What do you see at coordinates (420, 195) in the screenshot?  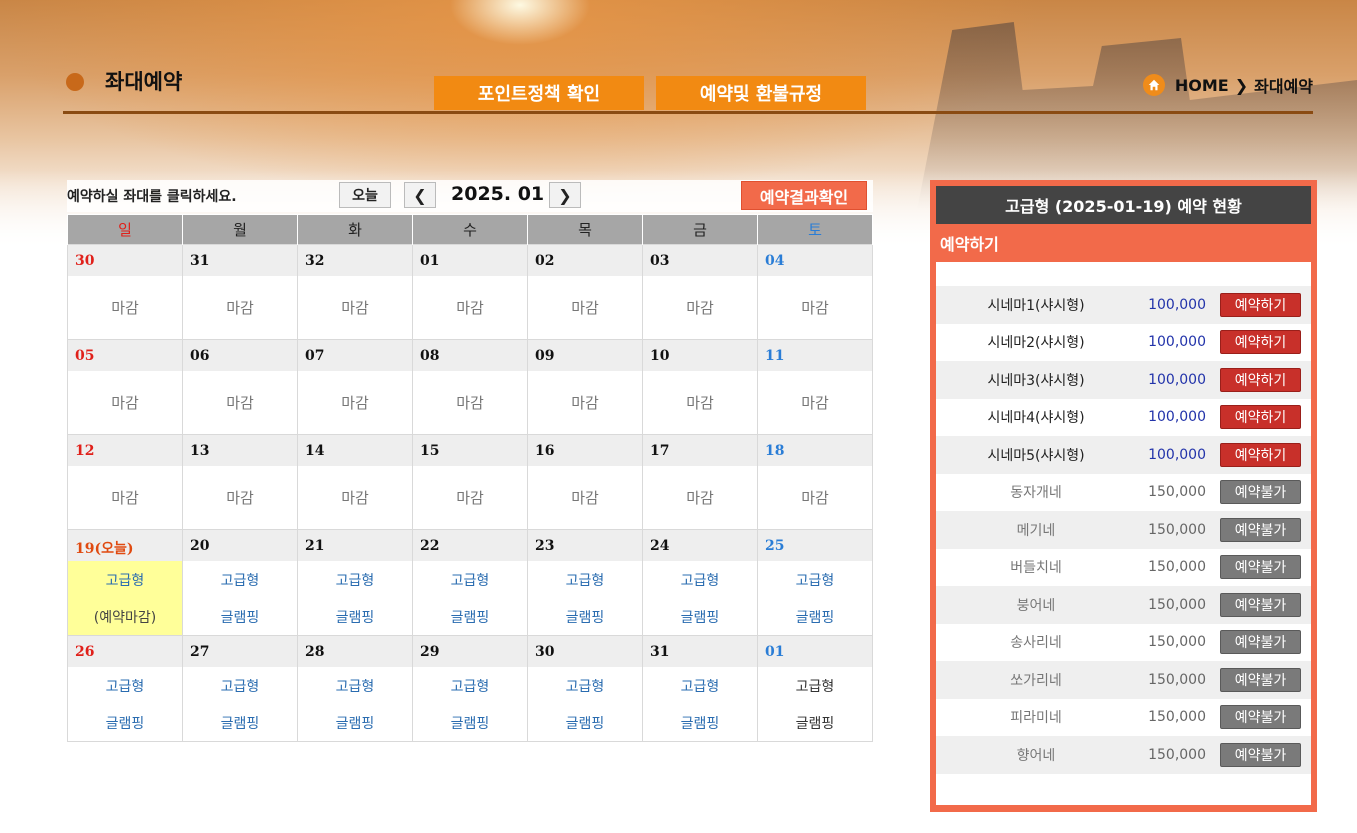 I see `prev-month-button: ❮` at bounding box center [420, 195].